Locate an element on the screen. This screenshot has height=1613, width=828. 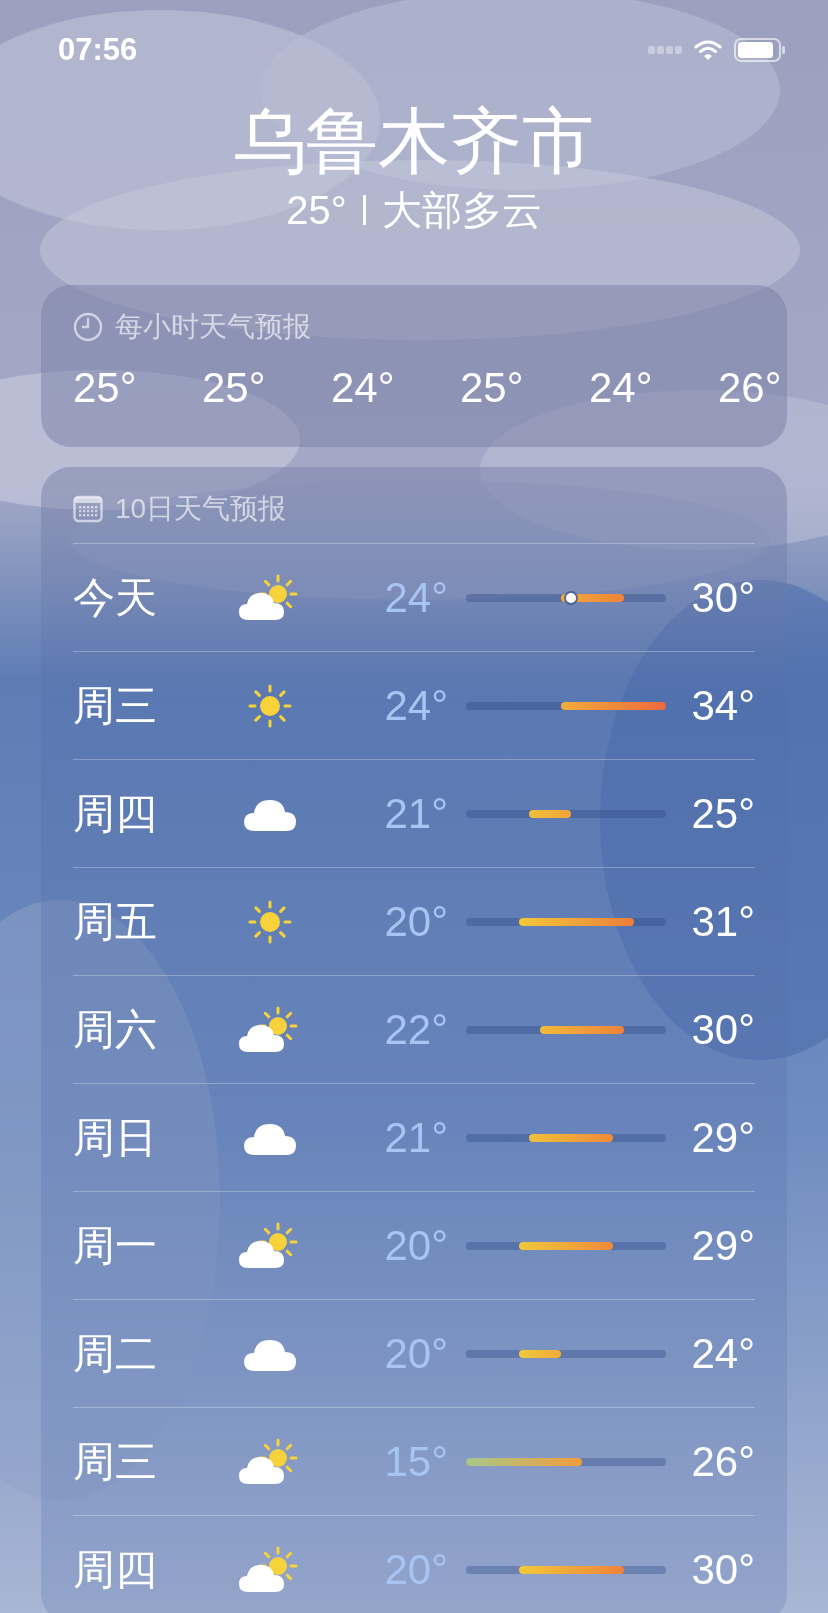
calendar-icon is located at coordinates (88, 509).